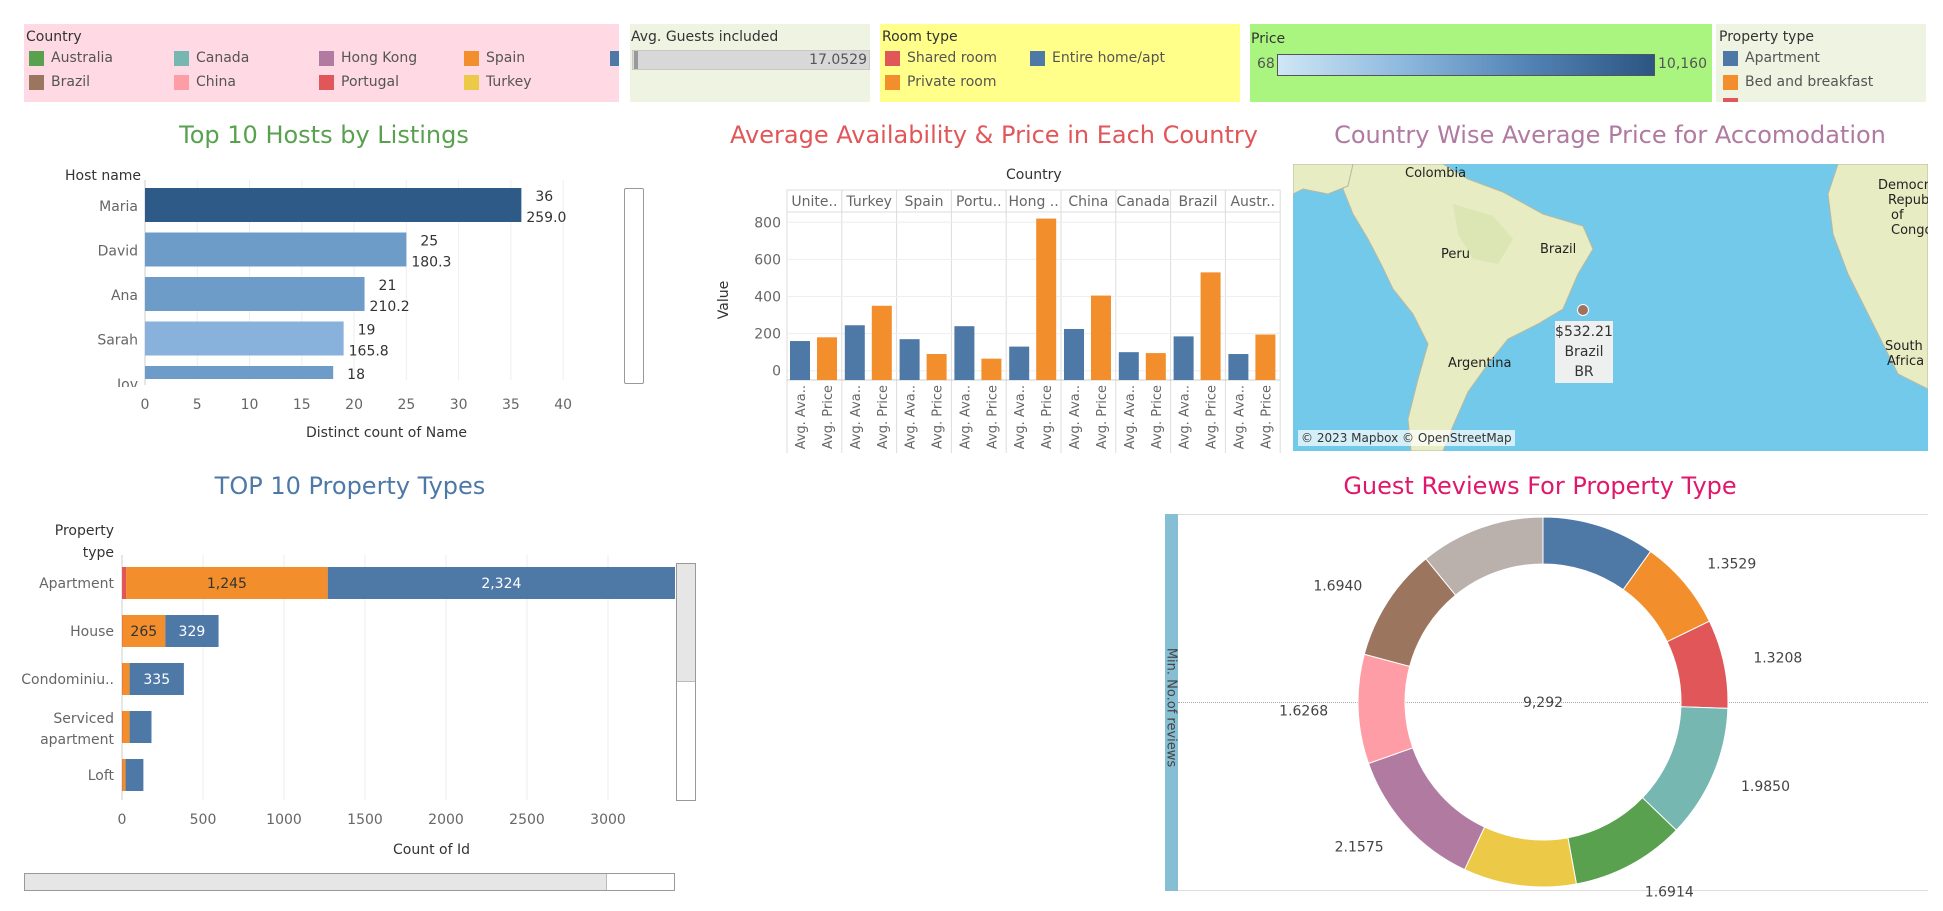 The height and width of the screenshot is (911, 1943). I want to click on avail-country-label: Turkey, so click(868, 202).